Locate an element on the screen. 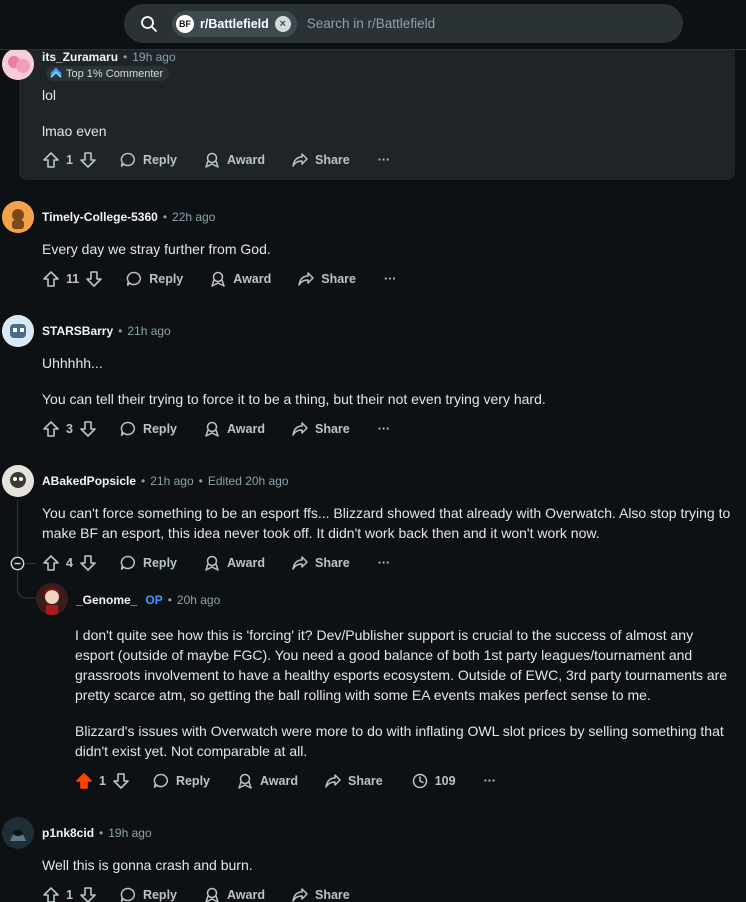 Image resolution: width=746 pixels, height=902 pixels. search-input is located at coordinates (456, 23).